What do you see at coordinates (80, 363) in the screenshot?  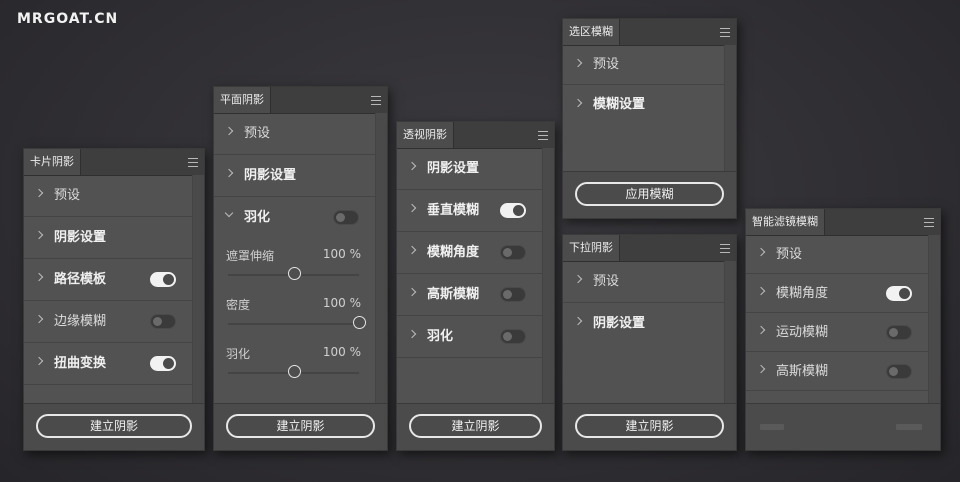 I see `row-label: 扭曲变换` at bounding box center [80, 363].